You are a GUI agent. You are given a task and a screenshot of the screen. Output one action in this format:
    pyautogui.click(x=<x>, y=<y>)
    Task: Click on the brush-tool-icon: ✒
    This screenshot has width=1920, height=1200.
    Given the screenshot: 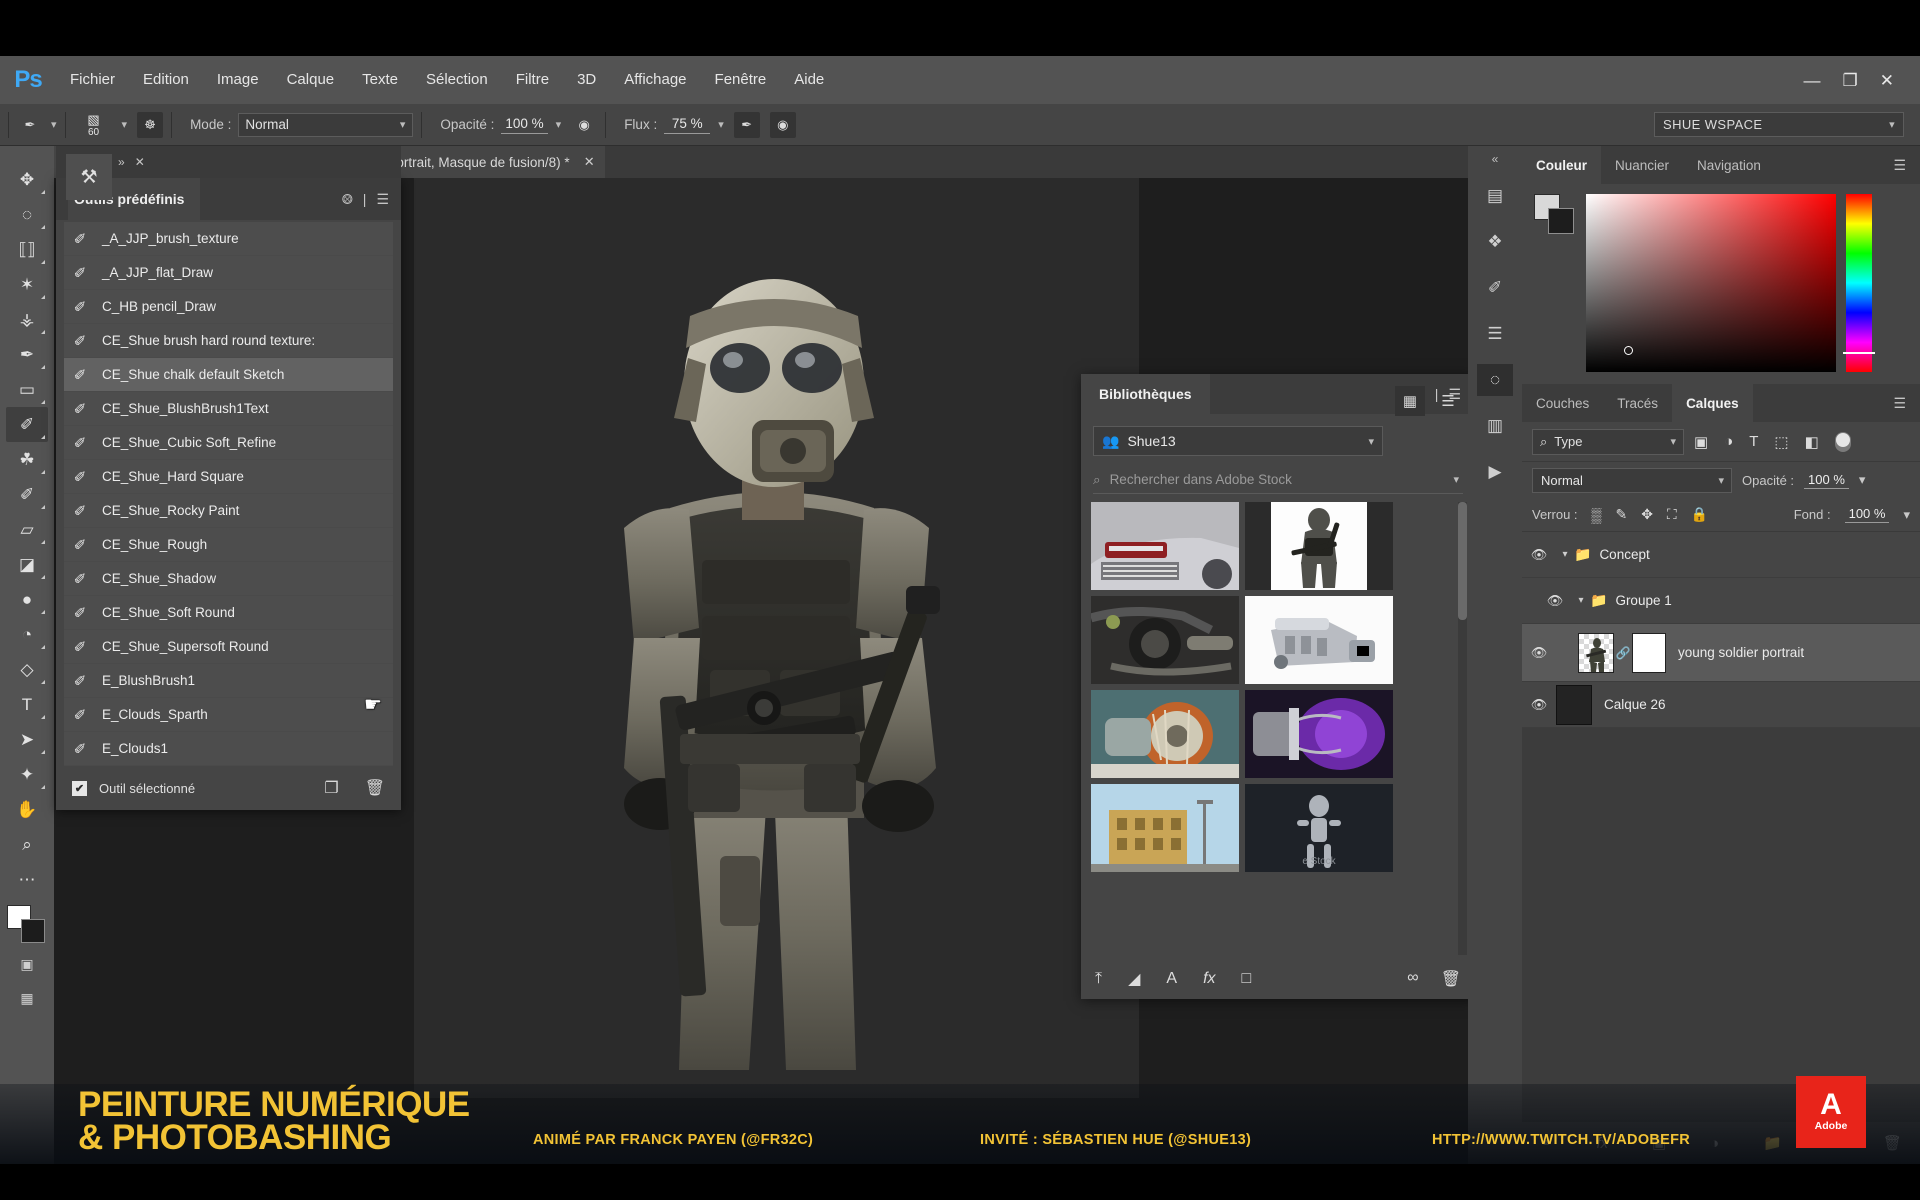 What is the action you would take?
    pyautogui.click(x=30, y=125)
    